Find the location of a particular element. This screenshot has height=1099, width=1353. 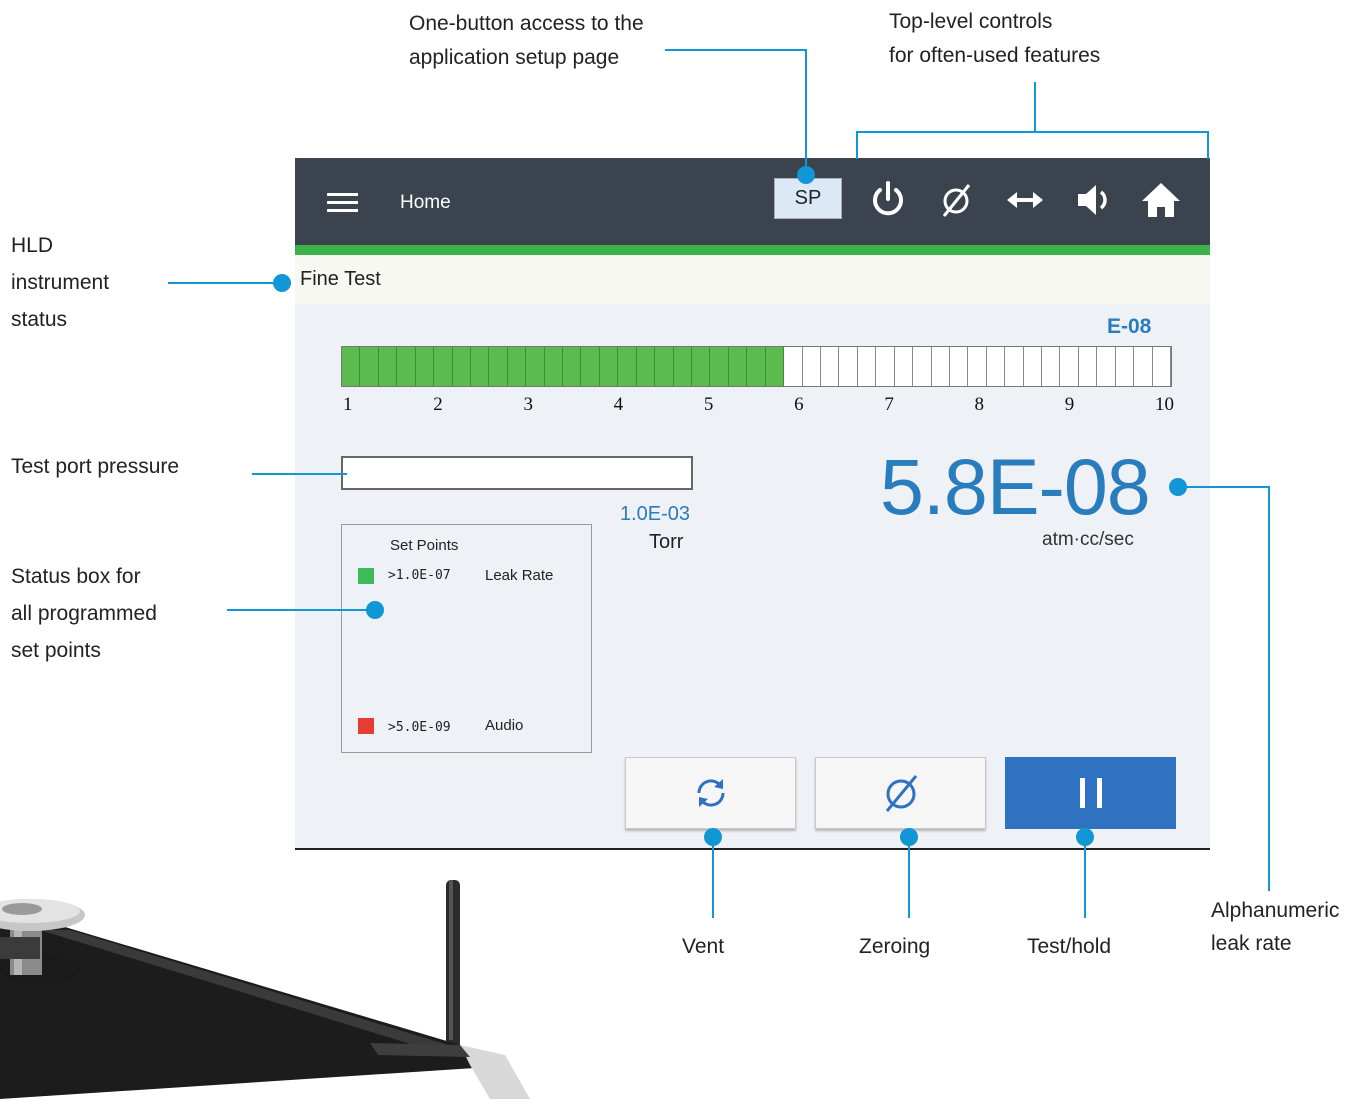

bargraph-tick-label: 3 is located at coordinates (528, 404).